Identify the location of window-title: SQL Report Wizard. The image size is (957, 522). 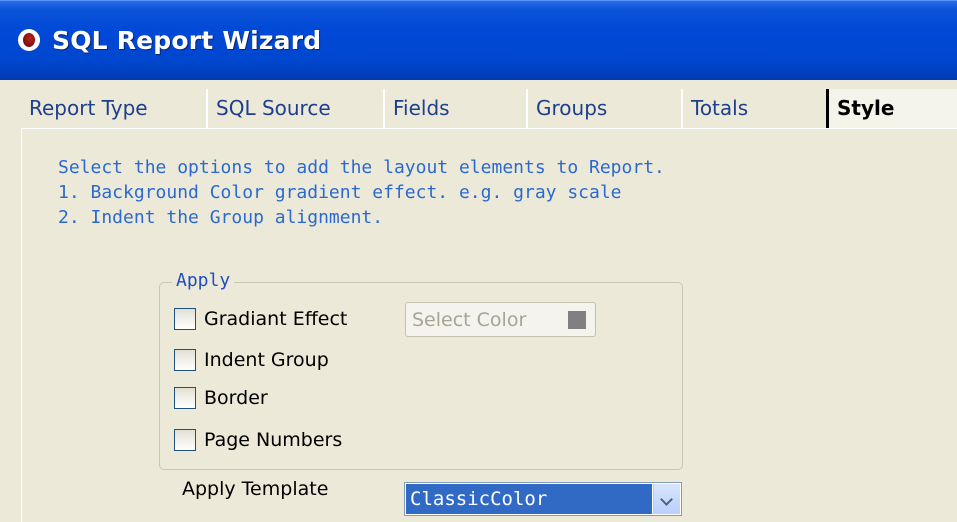
(187, 40).